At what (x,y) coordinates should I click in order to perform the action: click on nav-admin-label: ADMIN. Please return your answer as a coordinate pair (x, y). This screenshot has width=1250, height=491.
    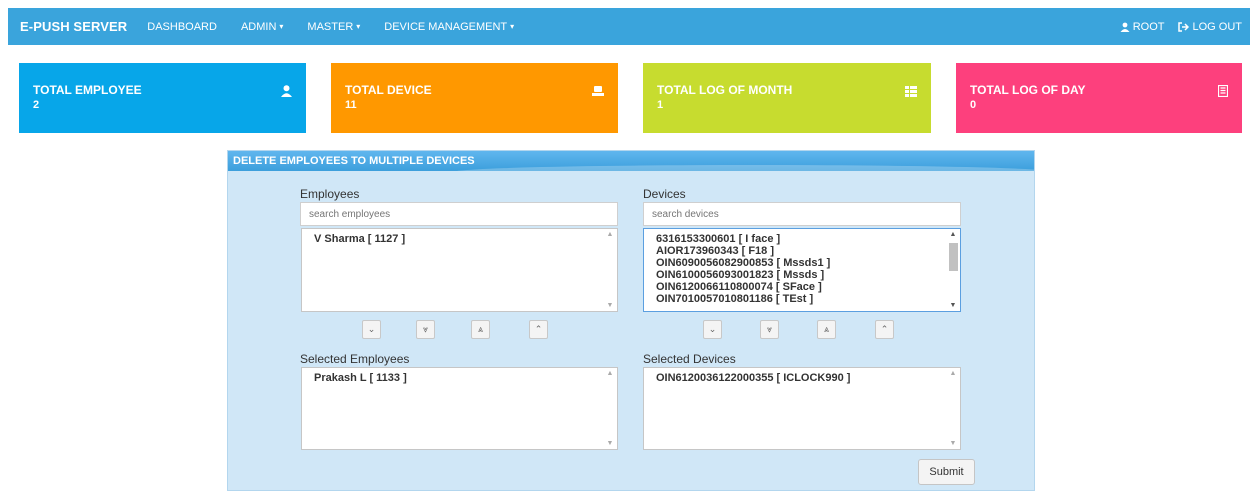
    Looking at the image, I should click on (258, 26).